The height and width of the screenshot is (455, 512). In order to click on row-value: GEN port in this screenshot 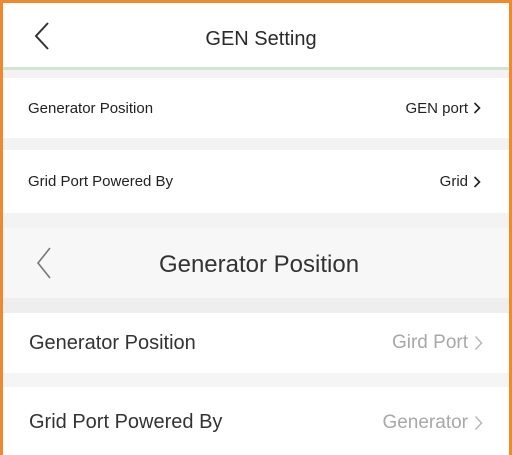, I will do `click(443, 108)`.